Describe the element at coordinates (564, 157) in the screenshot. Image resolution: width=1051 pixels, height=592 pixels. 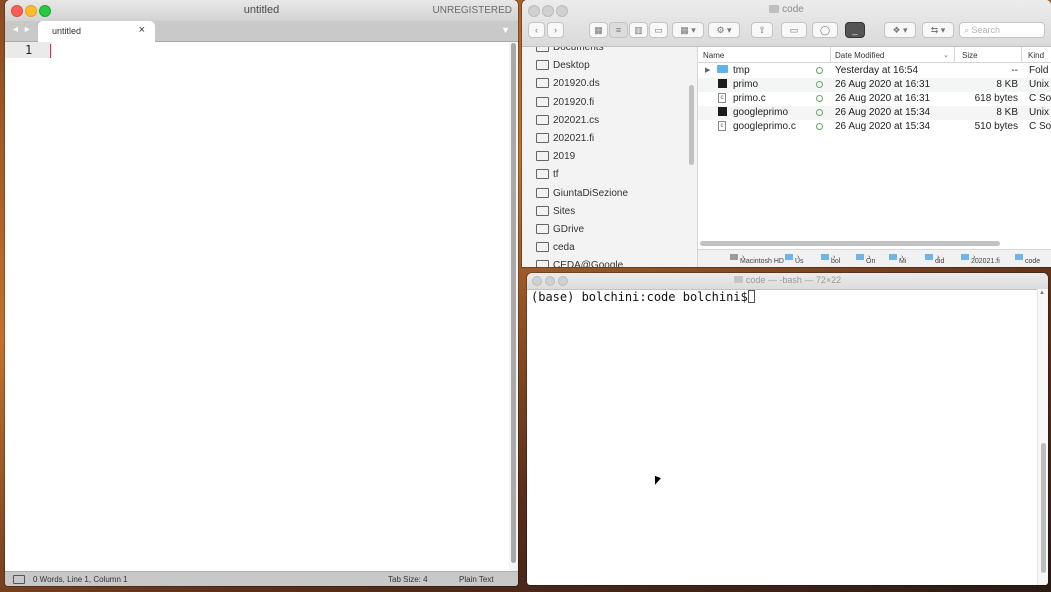
I see `sidebar-item-label: 2019` at that location.